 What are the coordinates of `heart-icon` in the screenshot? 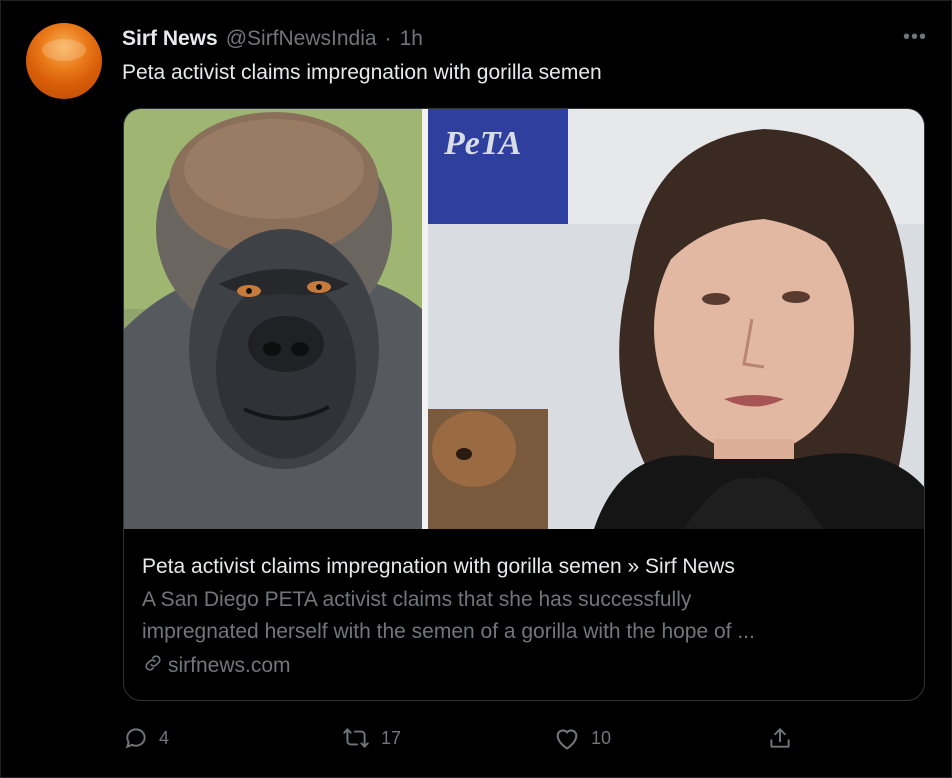 It's located at (567, 738).